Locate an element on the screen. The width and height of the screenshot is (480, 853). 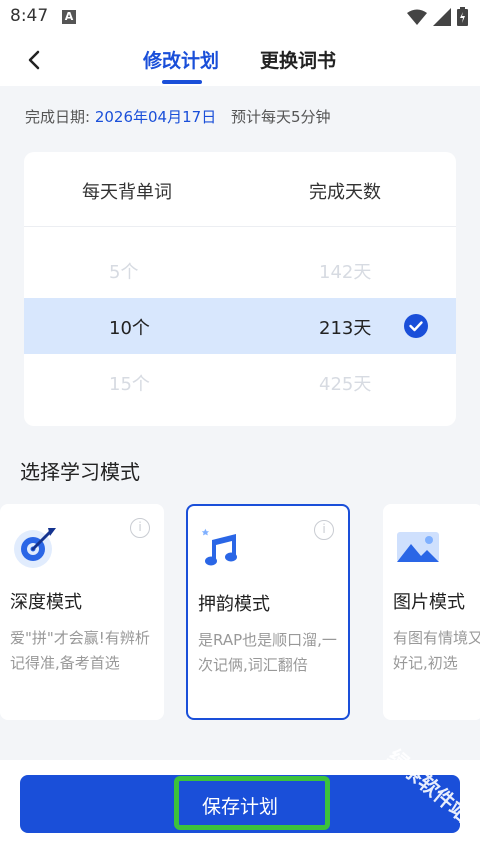
picker-days: 425天 is located at coordinates (345, 384).